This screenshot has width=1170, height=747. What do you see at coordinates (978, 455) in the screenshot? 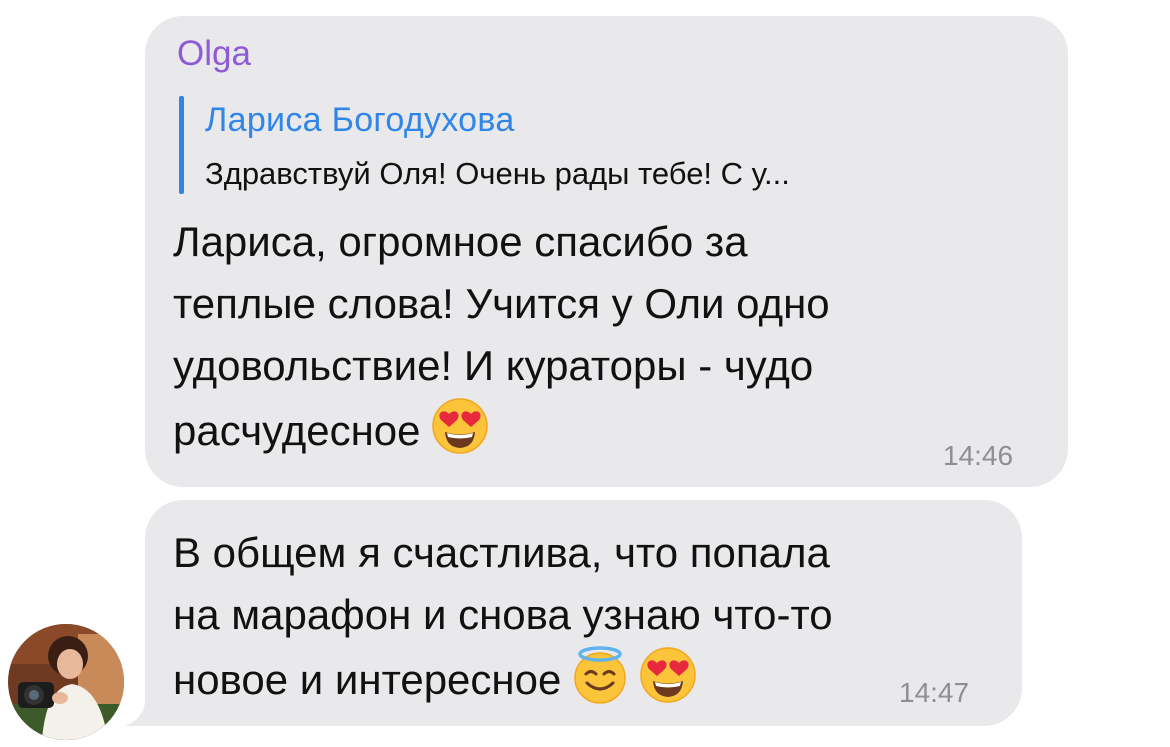
I see `message-timestamp: 14:46` at bounding box center [978, 455].